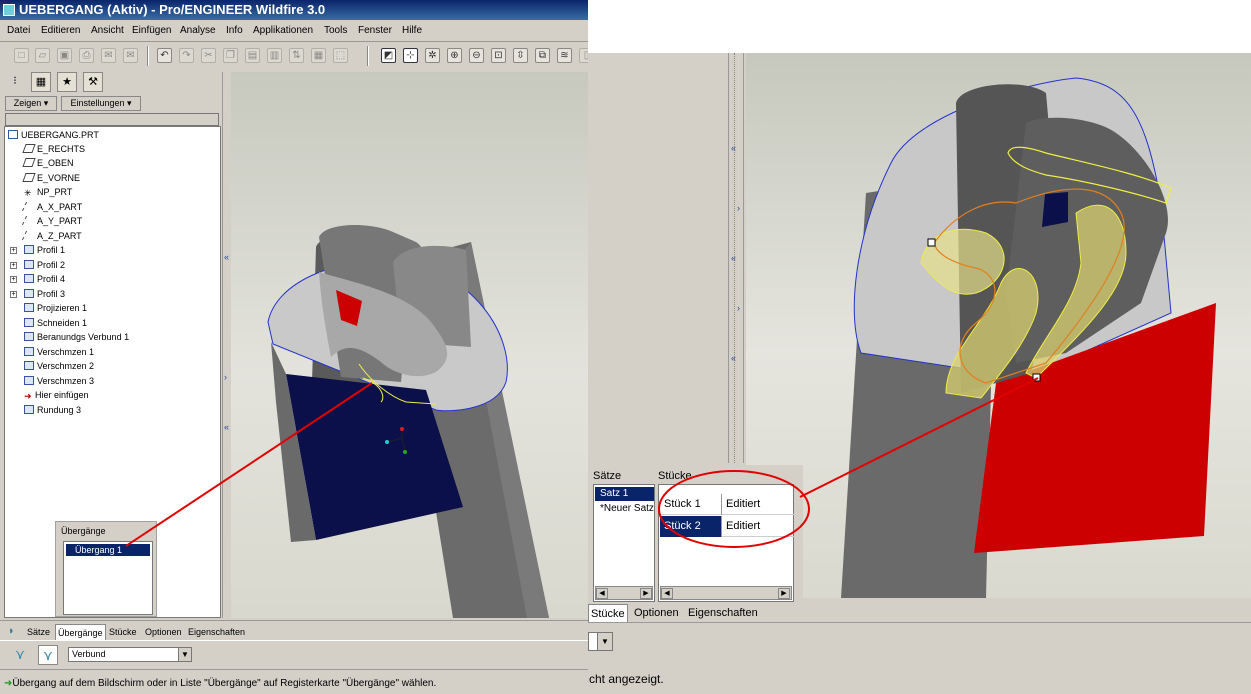  Describe the element at coordinates (86, 55) in the screenshot. I see `print-icon: ⎙` at that location.